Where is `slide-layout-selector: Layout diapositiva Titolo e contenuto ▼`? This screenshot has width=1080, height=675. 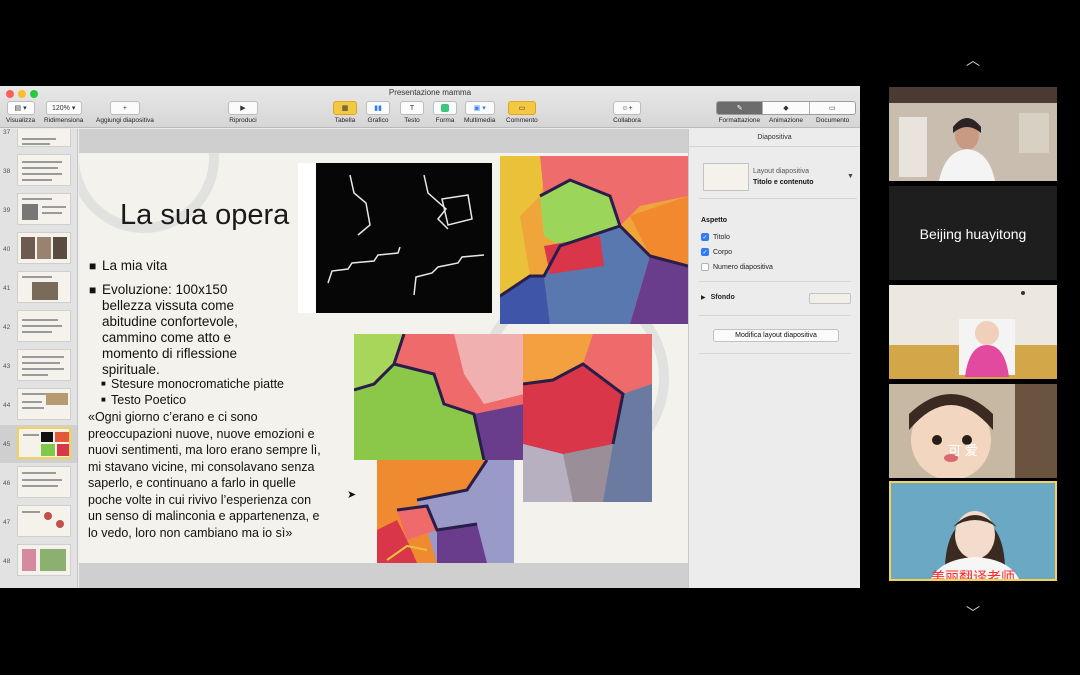 slide-layout-selector: Layout diapositiva Titolo e contenuto ▼ is located at coordinates (778, 176).